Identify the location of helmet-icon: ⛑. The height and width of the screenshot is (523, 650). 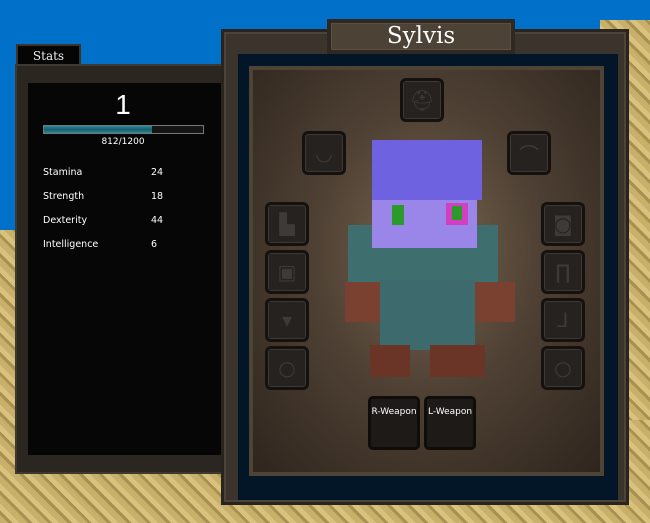
(422, 100).